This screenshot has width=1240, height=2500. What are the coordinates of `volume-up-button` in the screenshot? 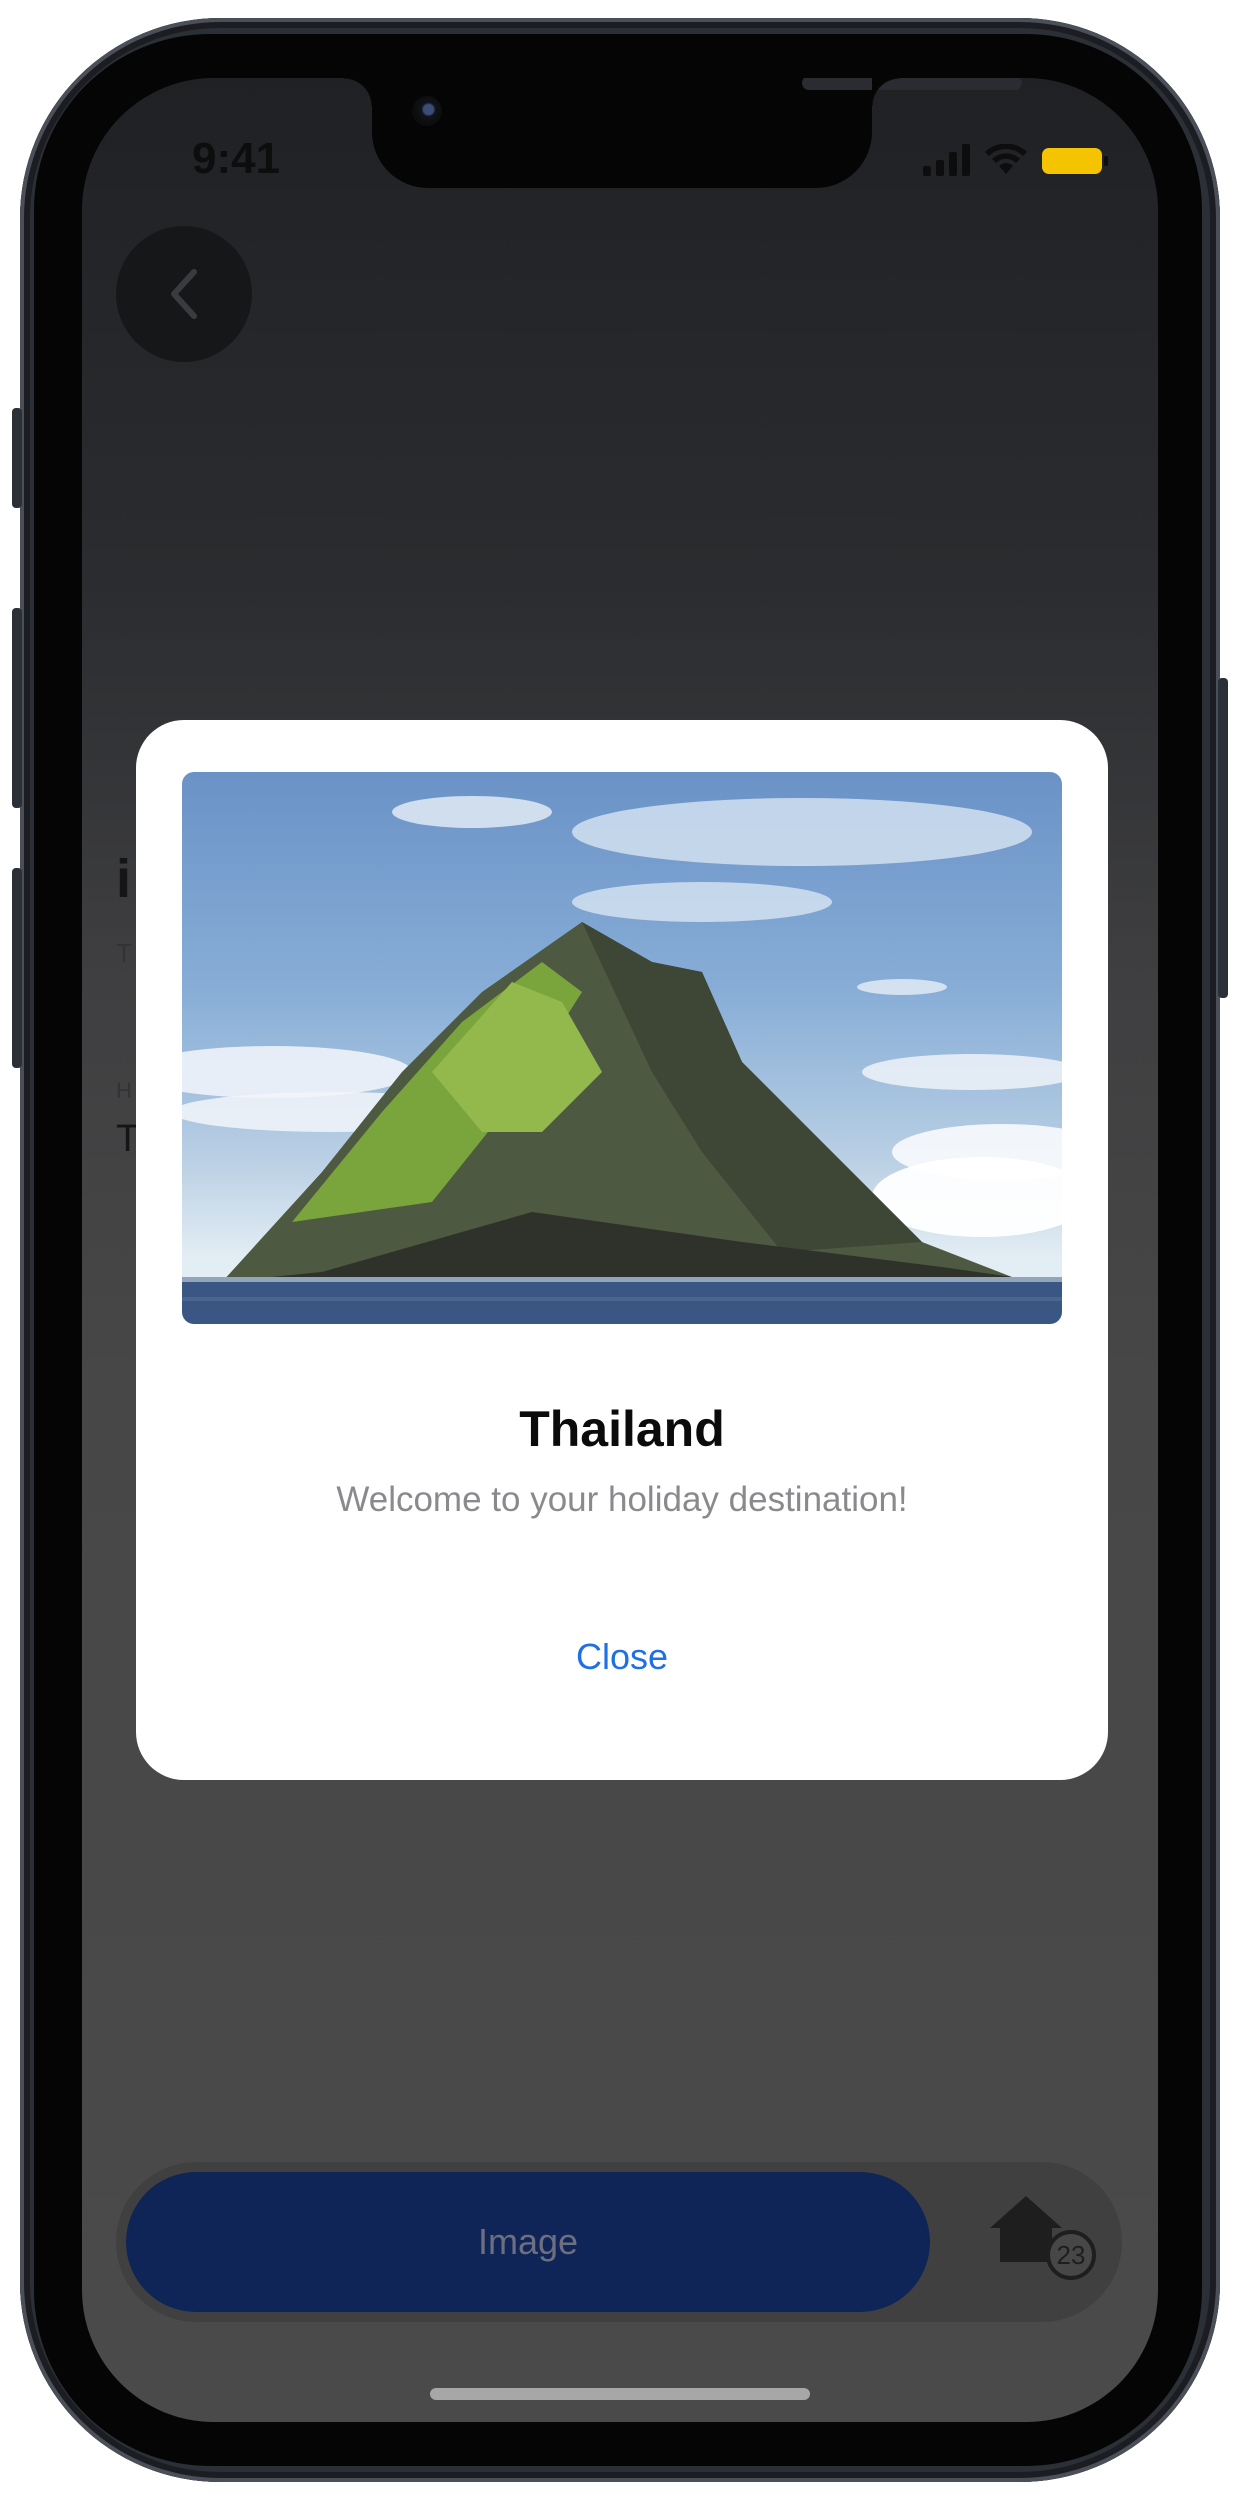 It's located at (17, 708).